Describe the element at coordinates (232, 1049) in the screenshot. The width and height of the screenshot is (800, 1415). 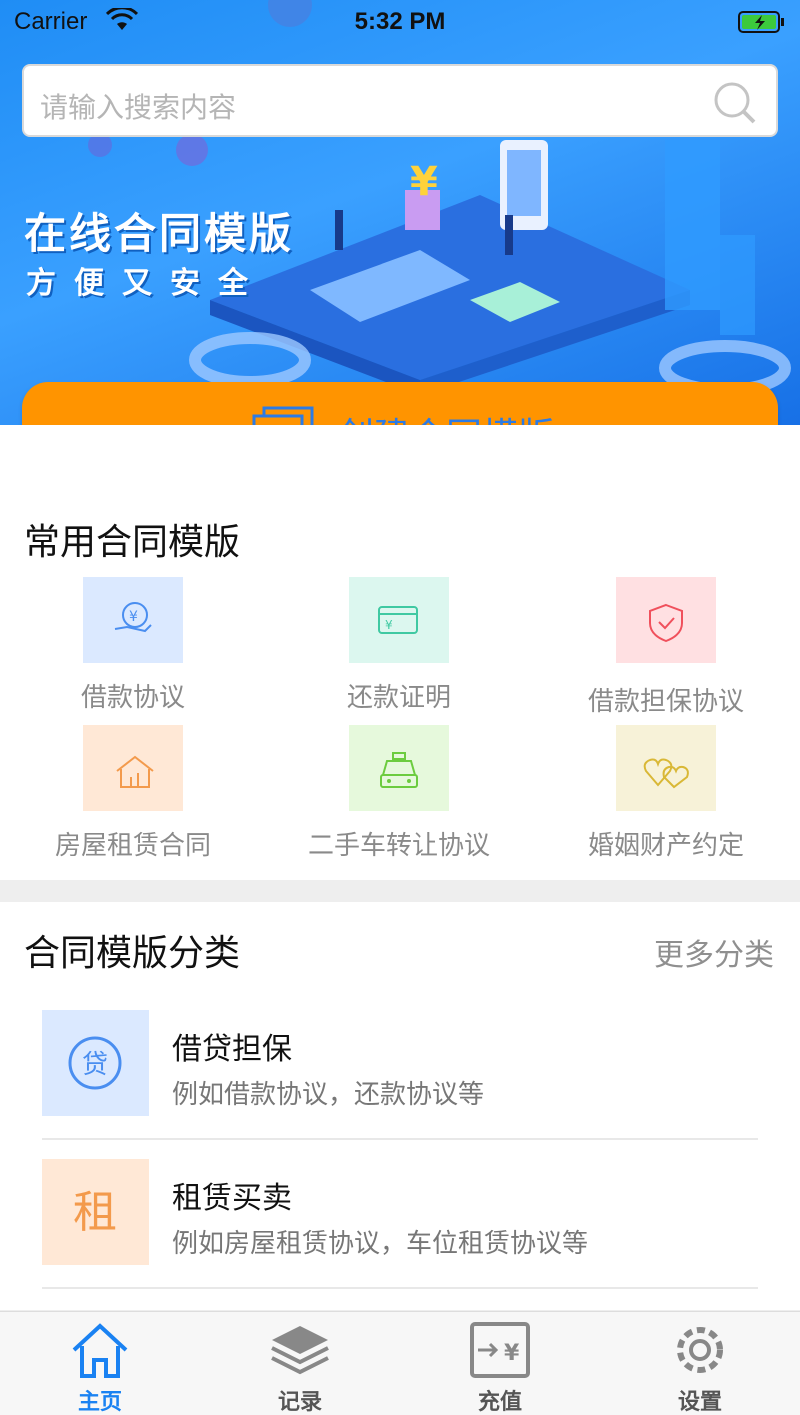
I see `category-title: 借贷担保` at that location.